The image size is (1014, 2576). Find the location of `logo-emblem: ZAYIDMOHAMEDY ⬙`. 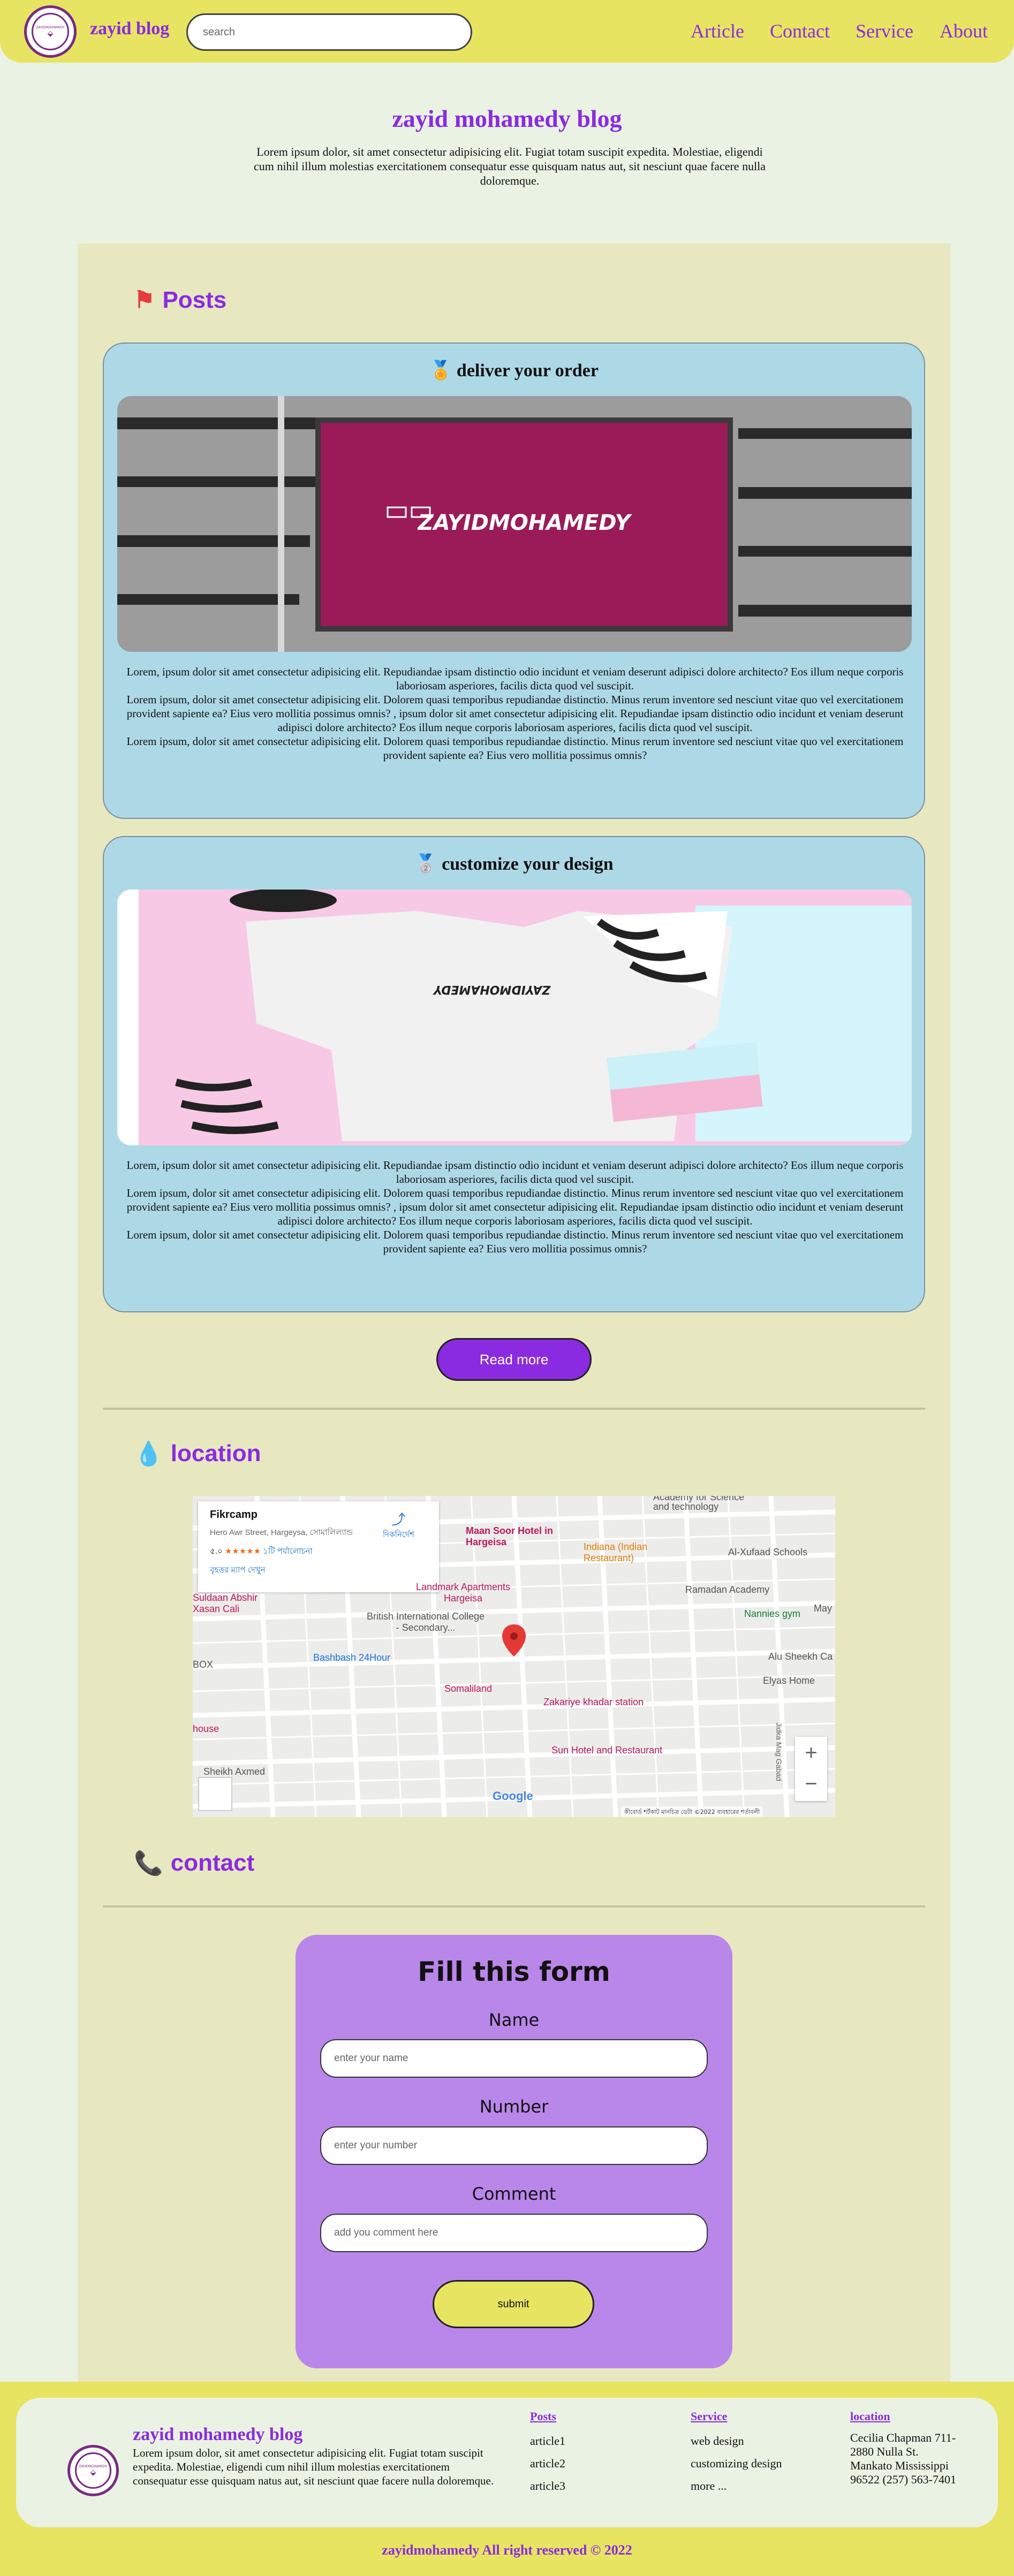

logo-emblem: ZAYIDMOHAMEDY ⬙ is located at coordinates (50, 31).